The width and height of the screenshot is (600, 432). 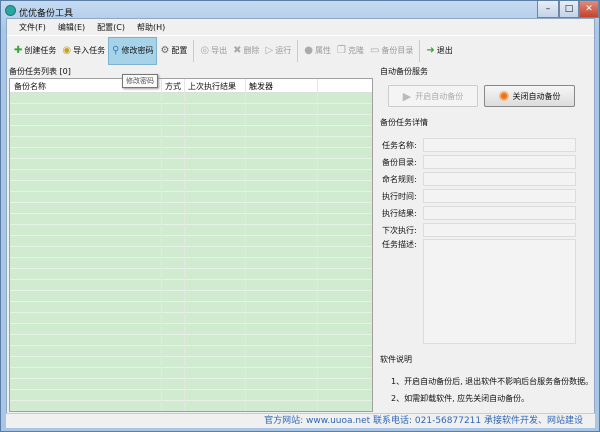 I want to click on menu-config: 配置(C), so click(x=111, y=26).